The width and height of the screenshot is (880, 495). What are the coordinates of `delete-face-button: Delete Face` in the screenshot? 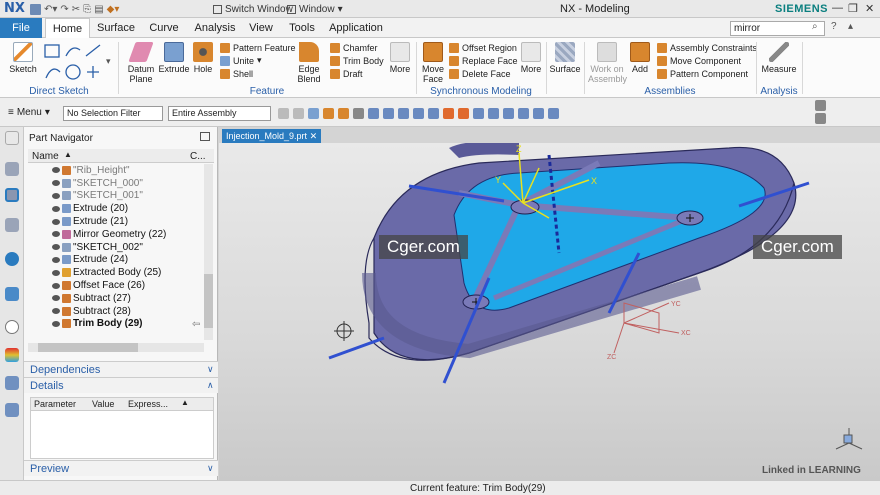 It's located at (483, 73).